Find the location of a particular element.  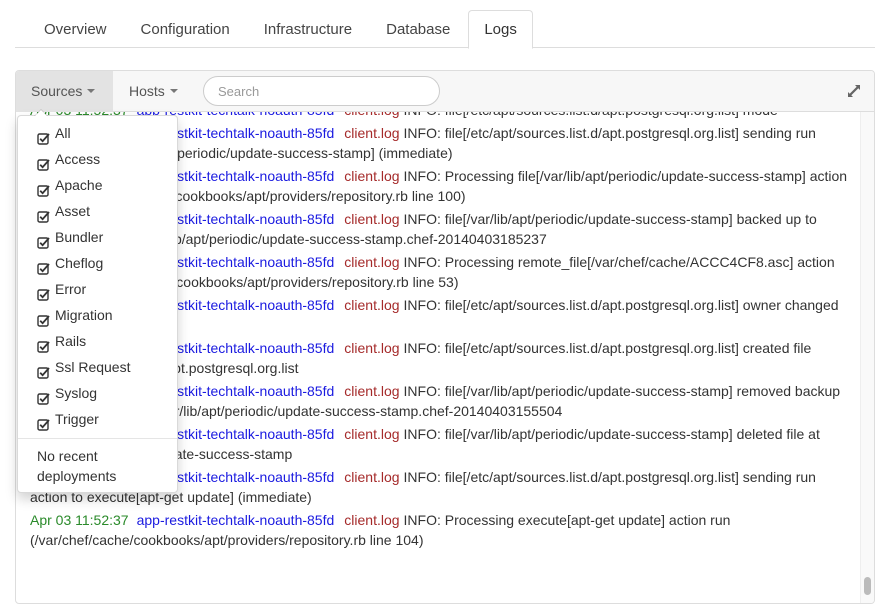

source-option-label: Rails is located at coordinates (71, 341).